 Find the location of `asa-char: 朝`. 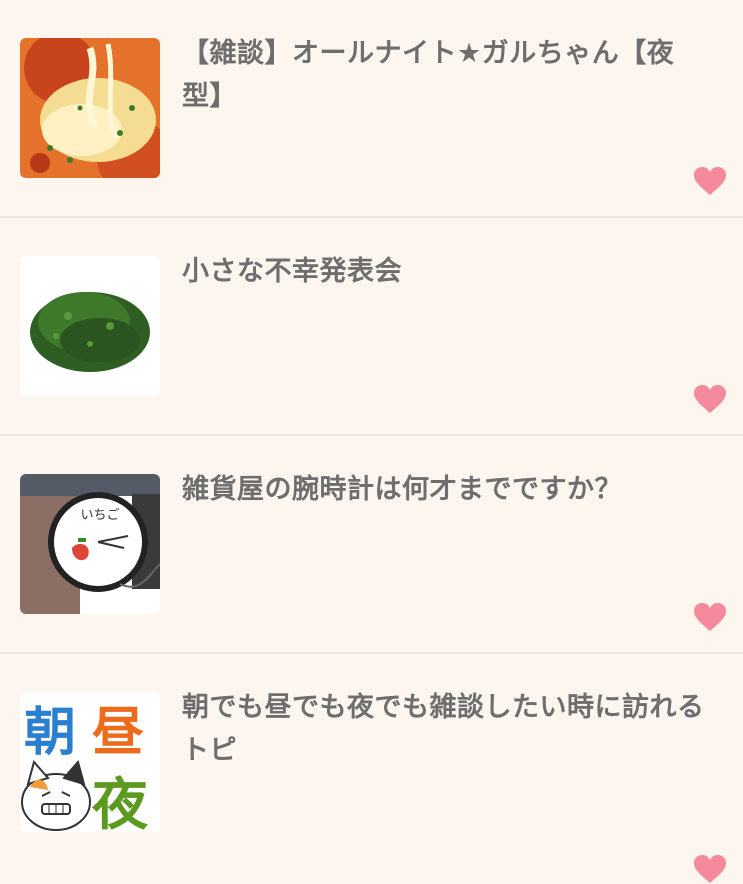

asa-char: 朝 is located at coordinates (50, 733).